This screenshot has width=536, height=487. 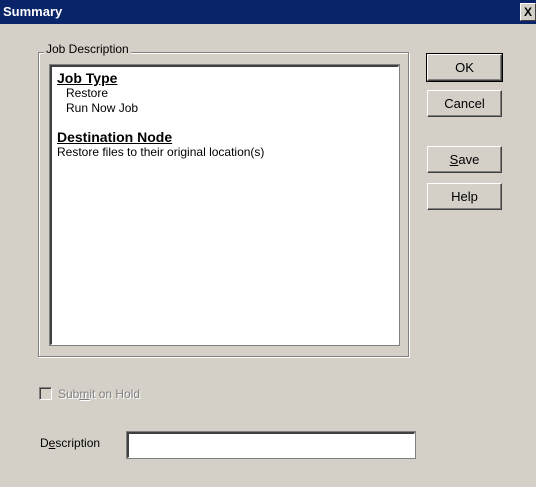 I want to click on description-input, so click(x=271, y=445).